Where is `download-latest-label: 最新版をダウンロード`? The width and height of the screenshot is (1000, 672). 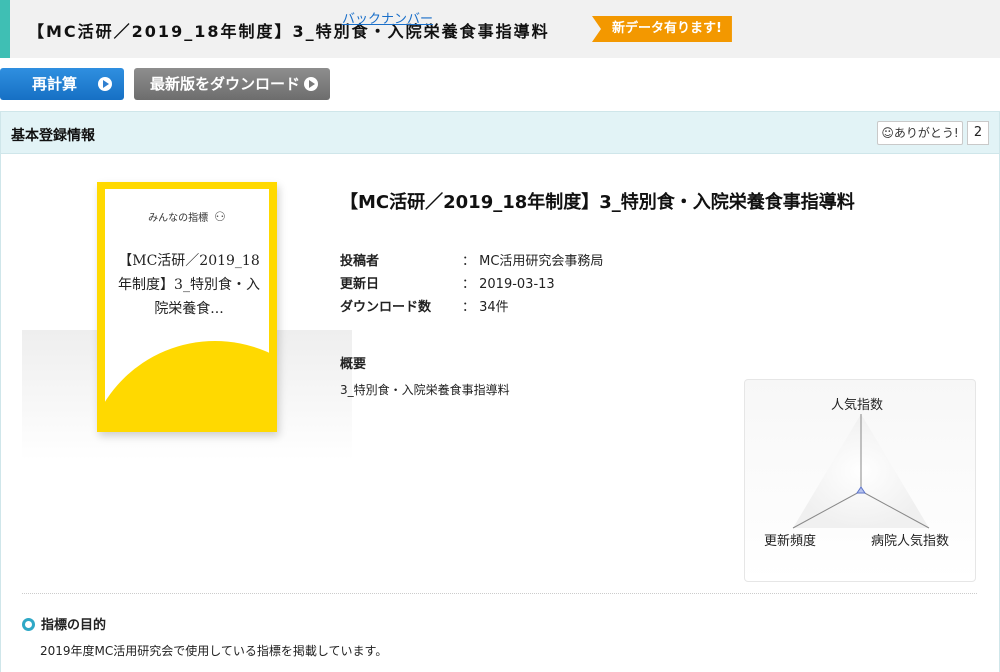 download-latest-label: 最新版をダウンロード is located at coordinates (225, 84).